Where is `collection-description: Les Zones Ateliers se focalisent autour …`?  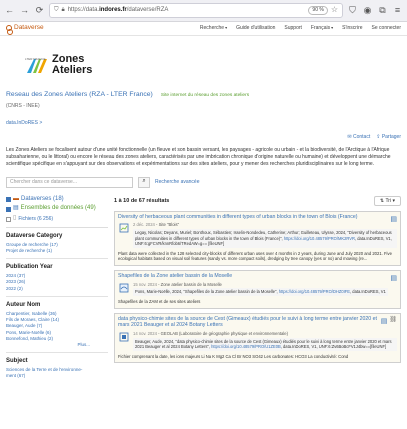 collection-description: Les Zones Ateliers se focalisent autour … is located at coordinates (198, 157).